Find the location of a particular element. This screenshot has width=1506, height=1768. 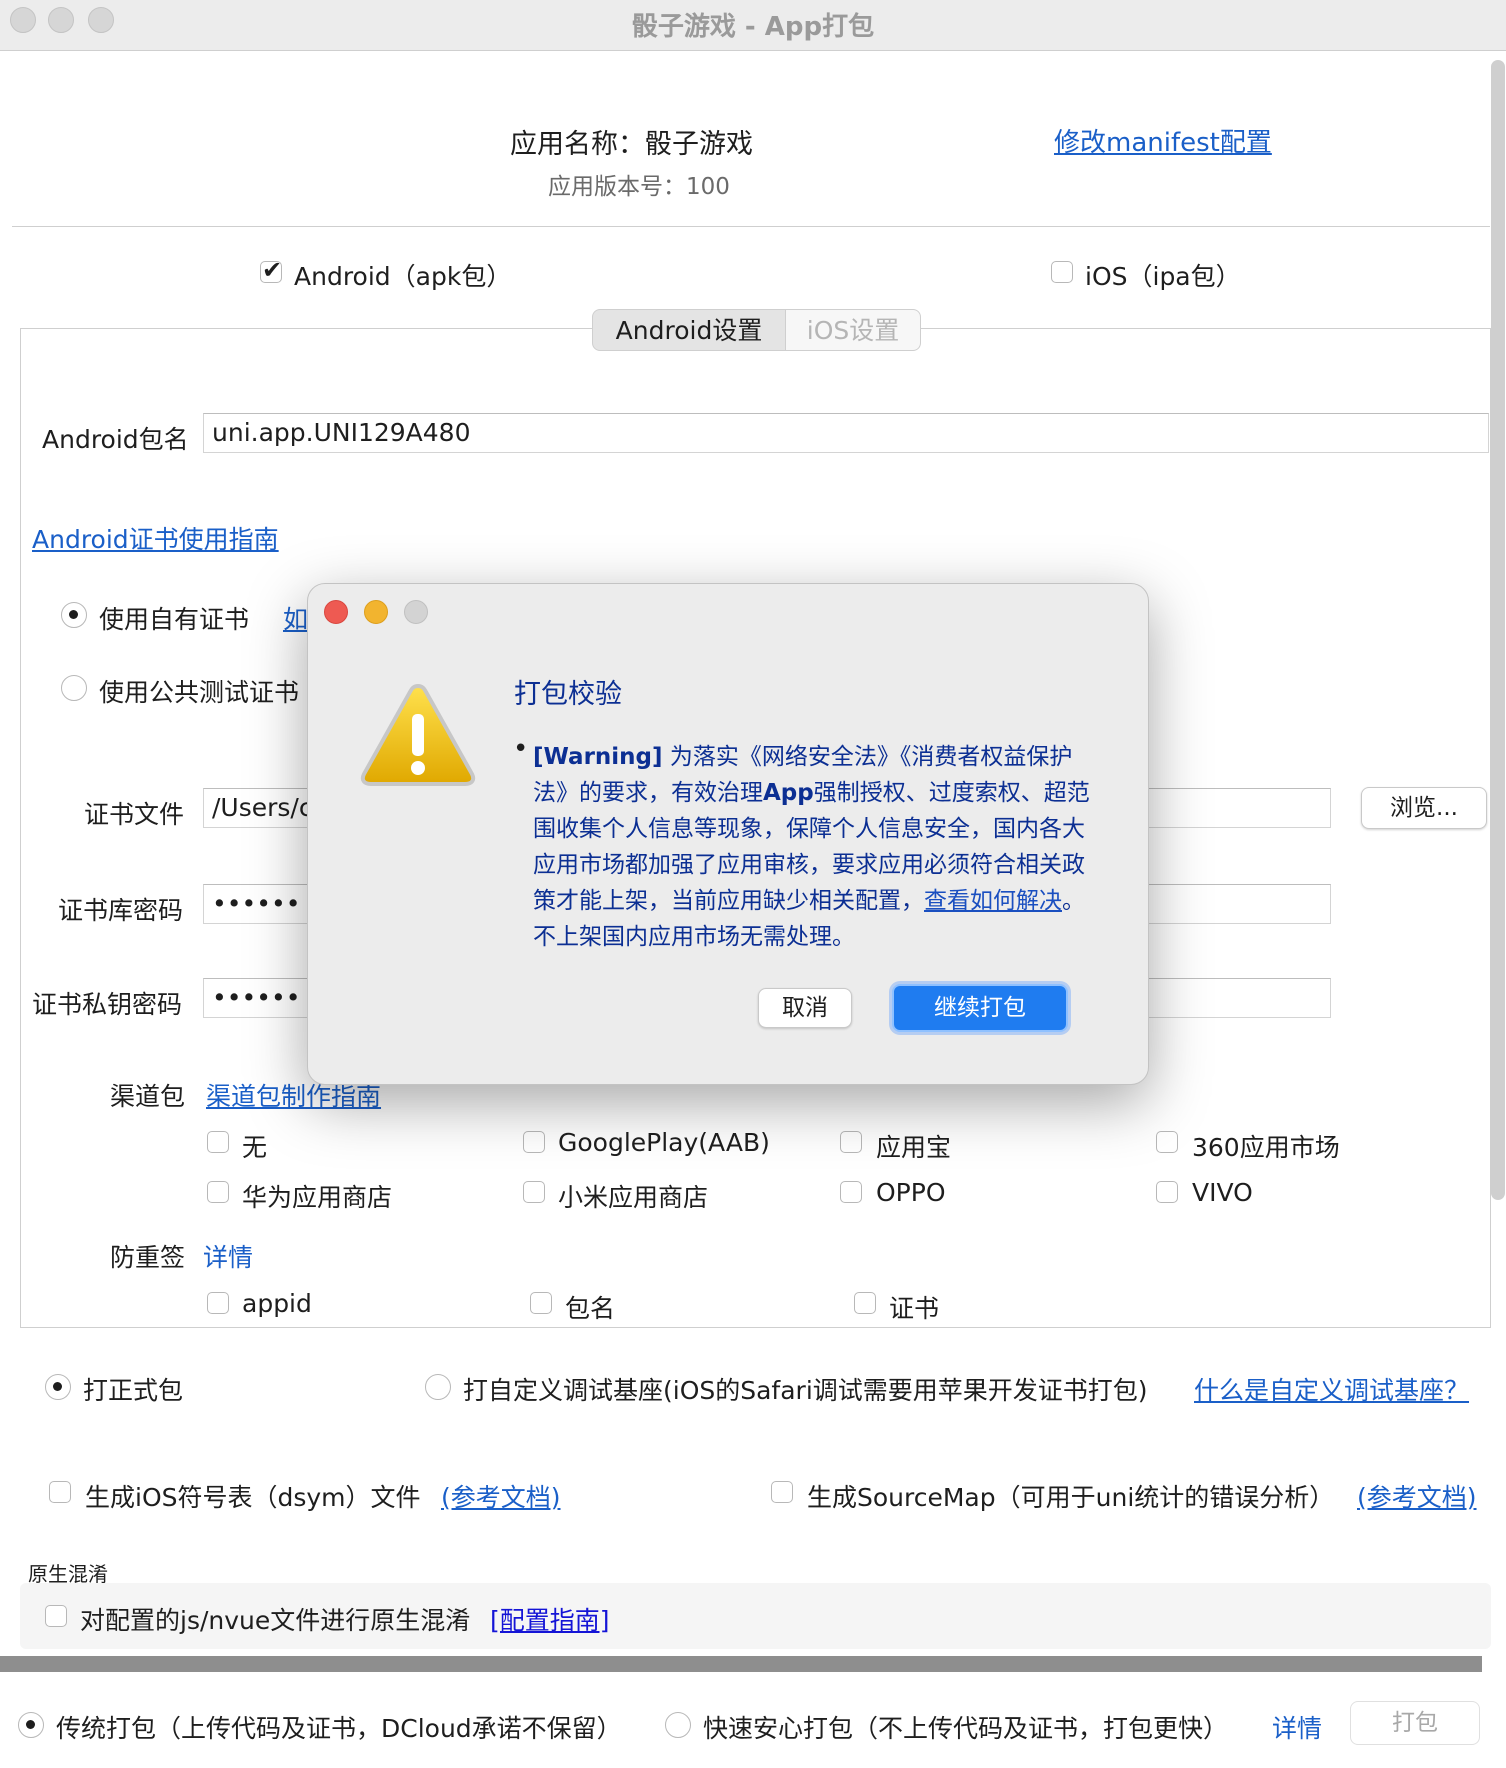

android-checkbox is located at coordinates (271, 270).